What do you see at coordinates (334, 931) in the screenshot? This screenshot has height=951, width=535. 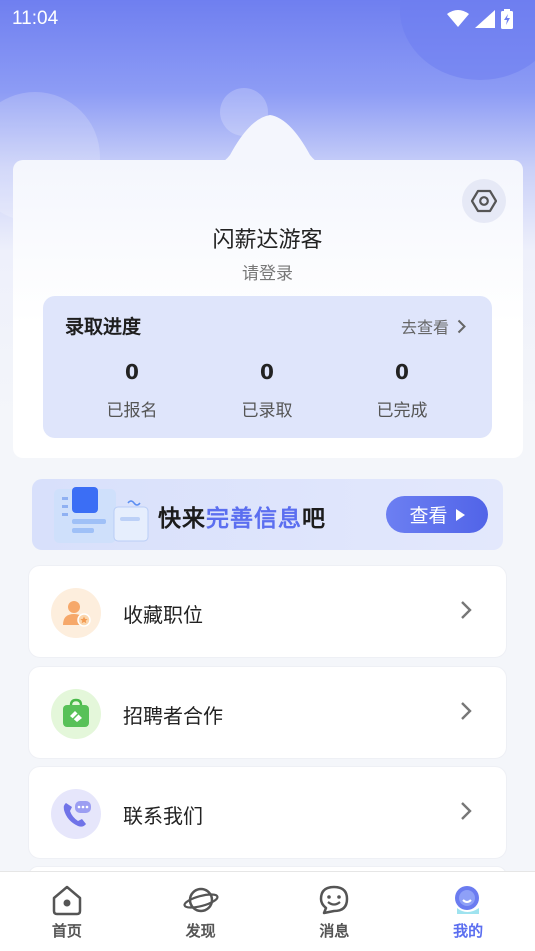 I see `tab-label: 消息` at bounding box center [334, 931].